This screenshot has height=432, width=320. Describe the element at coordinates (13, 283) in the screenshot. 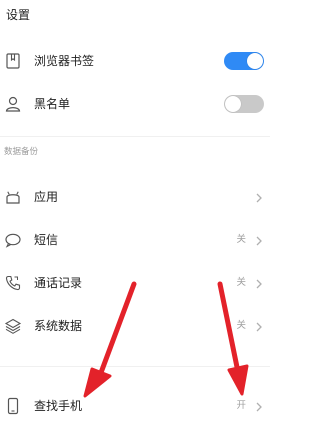

I see `phone-icon` at that location.